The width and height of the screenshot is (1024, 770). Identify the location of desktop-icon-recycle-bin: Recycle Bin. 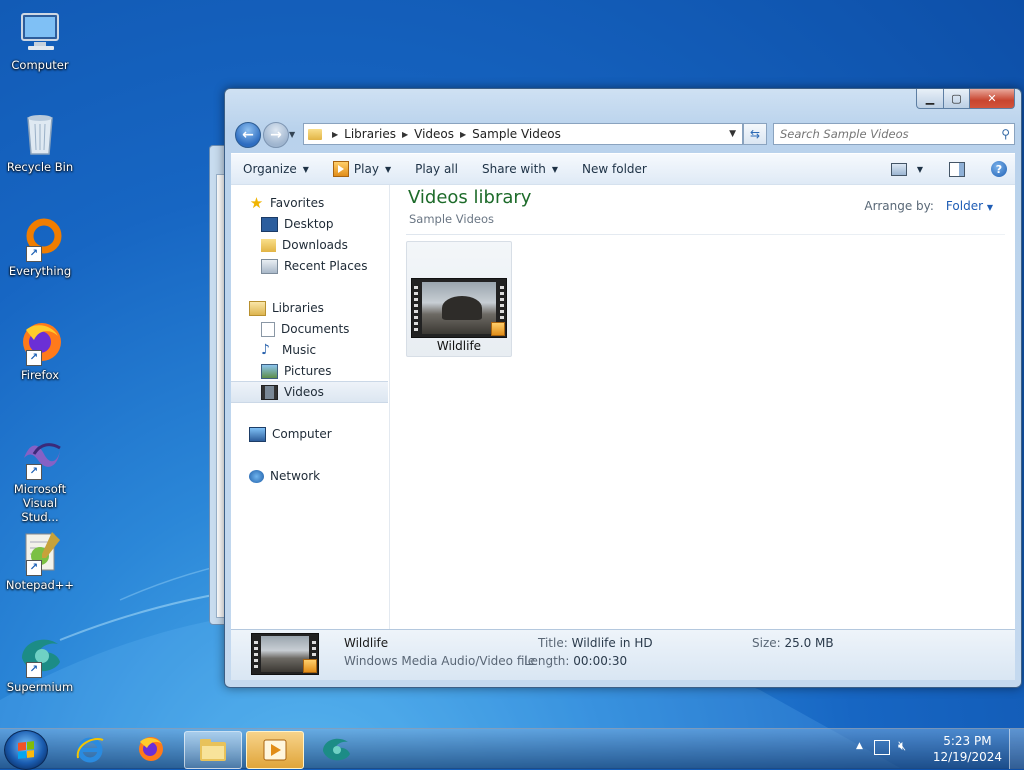
(40, 142).